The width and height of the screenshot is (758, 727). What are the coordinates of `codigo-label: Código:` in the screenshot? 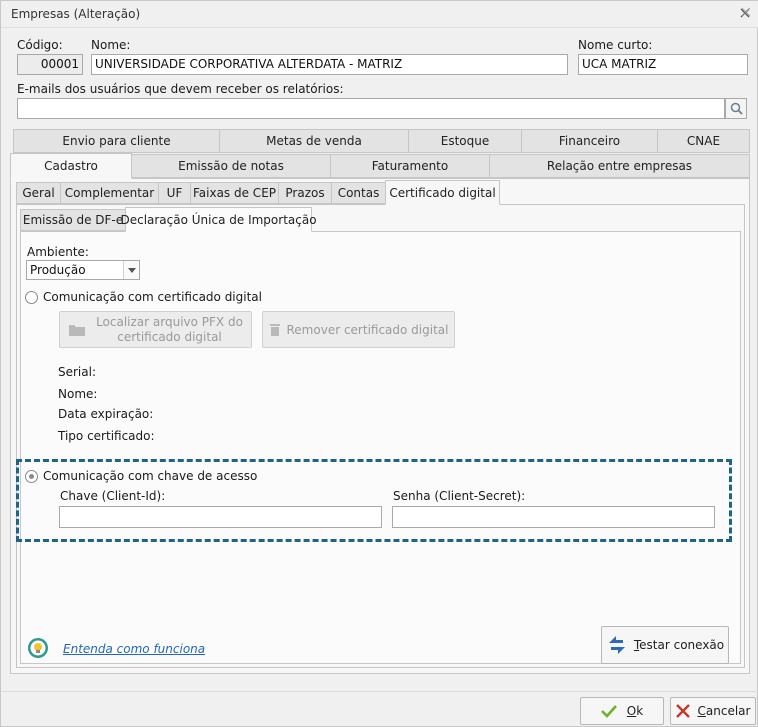 It's located at (40, 45).